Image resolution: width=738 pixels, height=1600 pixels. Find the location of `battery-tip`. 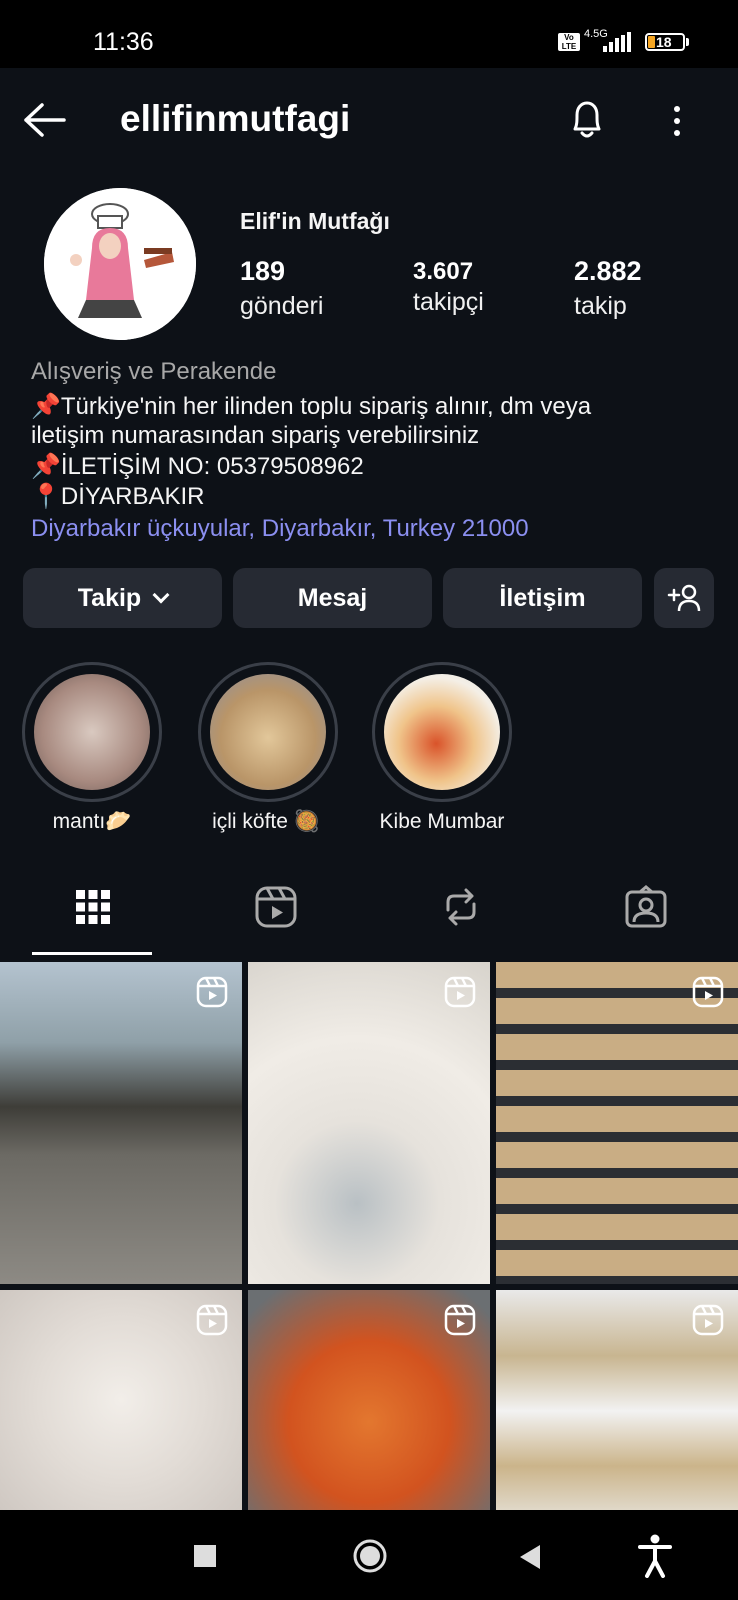

battery-tip is located at coordinates (687, 42).